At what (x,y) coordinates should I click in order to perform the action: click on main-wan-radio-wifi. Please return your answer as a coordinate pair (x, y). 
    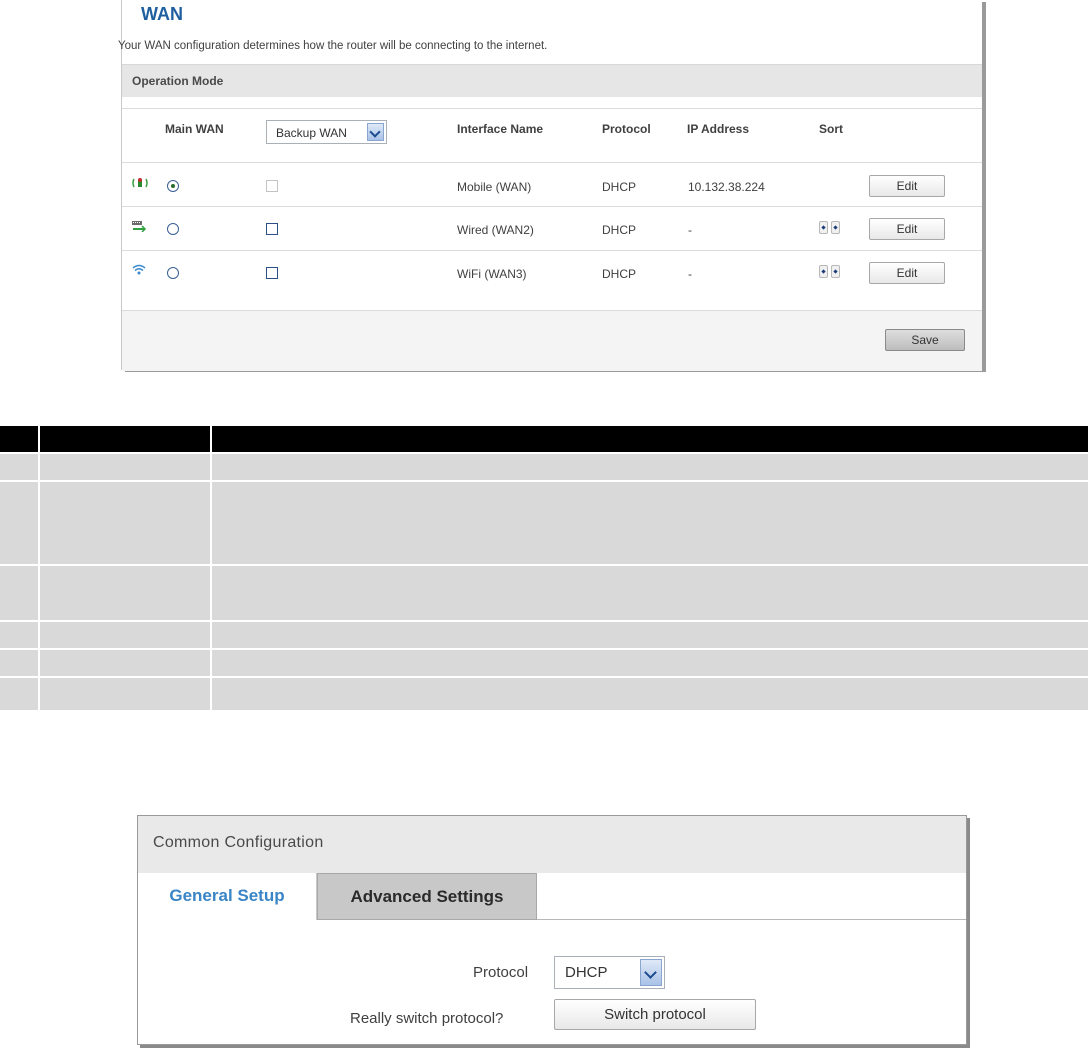
    Looking at the image, I should click on (173, 273).